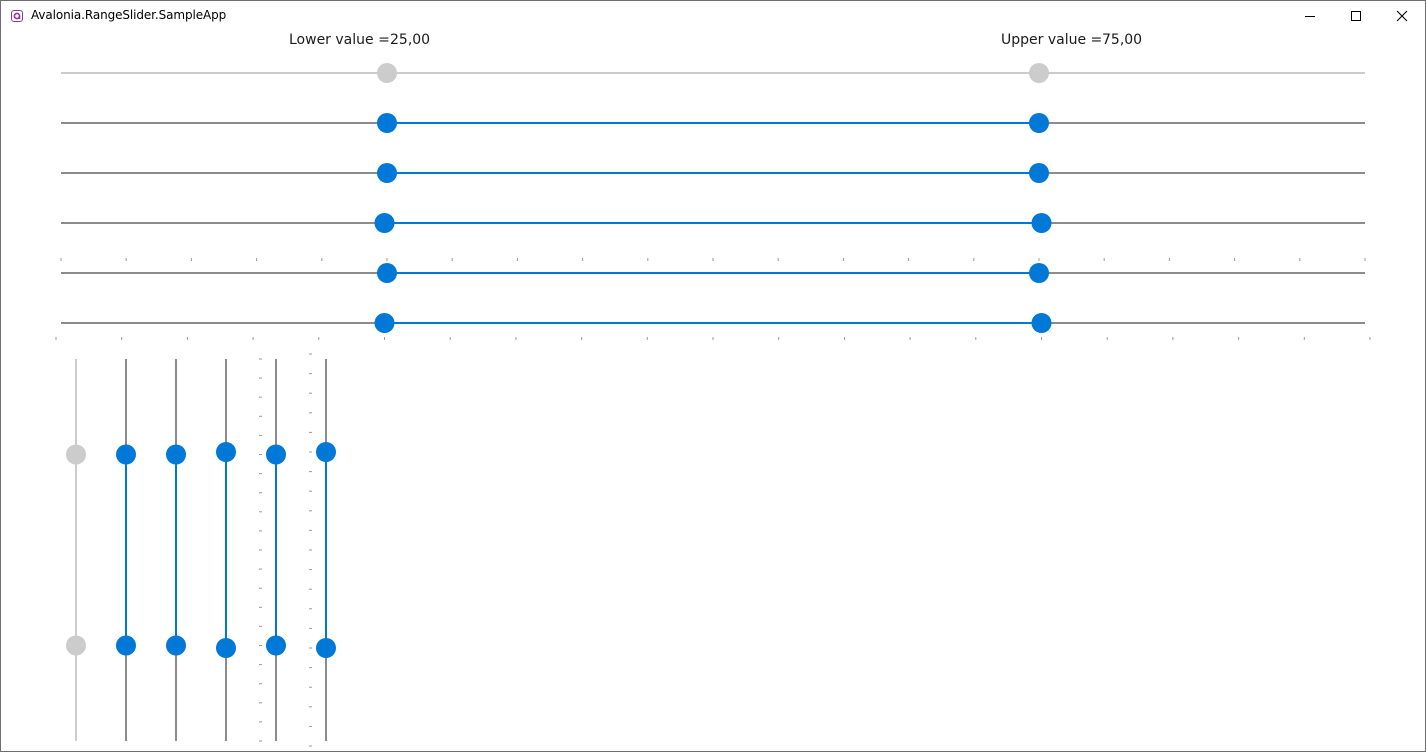 The image size is (1426, 752). What do you see at coordinates (1039, 173) in the screenshot?
I see `horizontal-slider-2-upper-thumb` at bounding box center [1039, 173].